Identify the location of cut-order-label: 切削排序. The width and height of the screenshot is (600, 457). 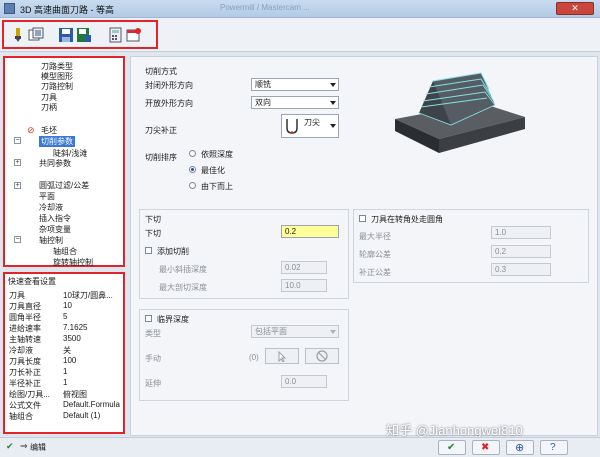
(161, 157).